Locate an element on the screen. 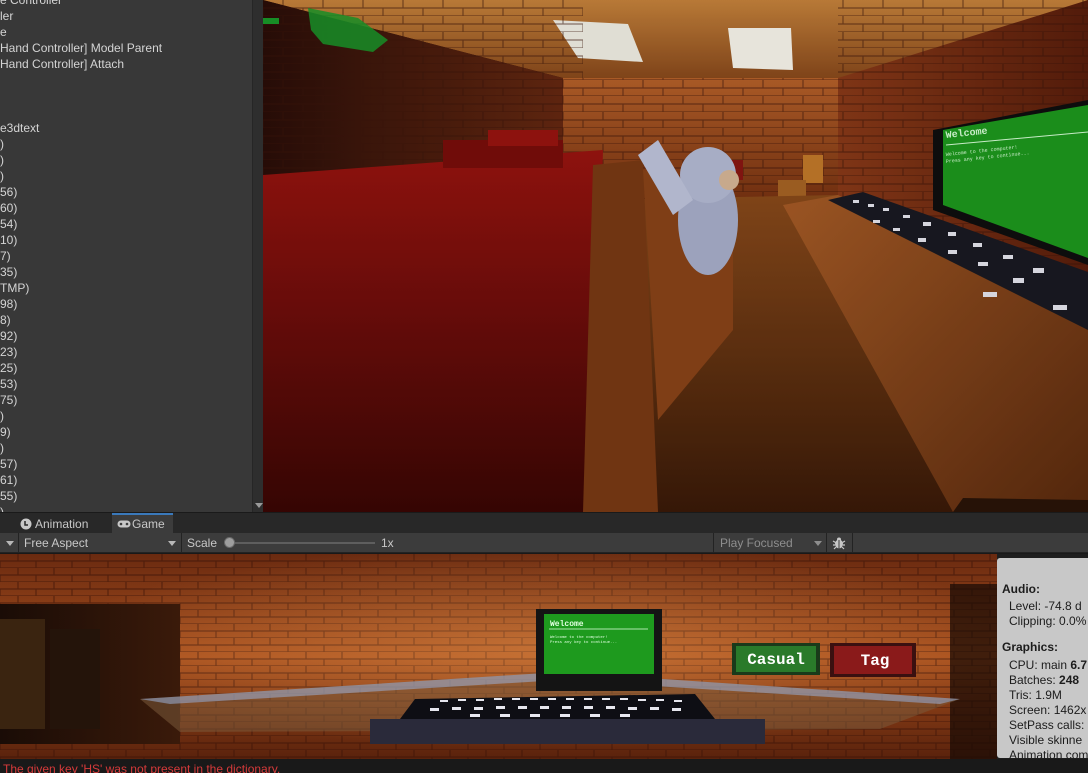 This screenshot has height=773, width=1088. tab-game: Game is located at coordinates (142, 523).